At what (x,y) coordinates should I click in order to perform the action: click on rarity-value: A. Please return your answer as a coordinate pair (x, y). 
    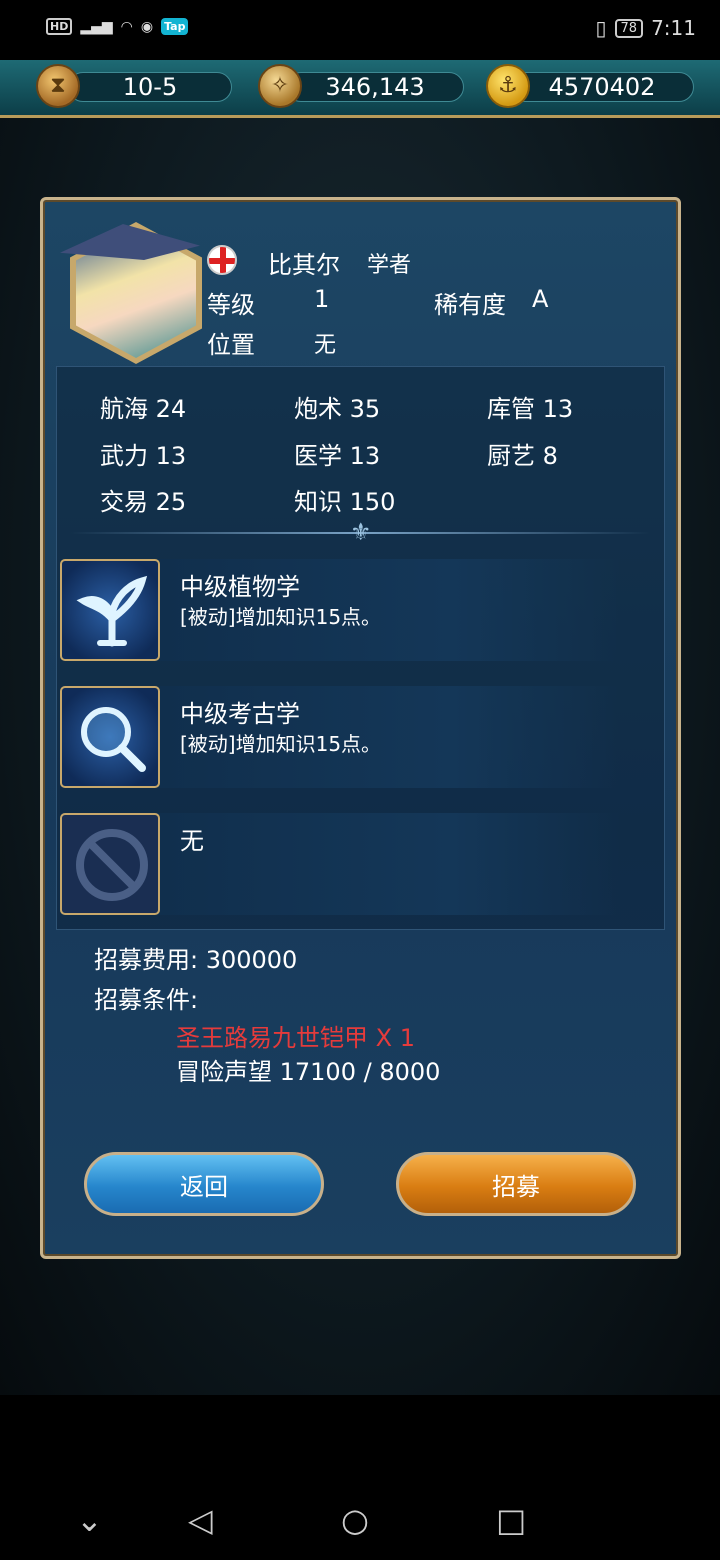
    Looking at the image, I should click on (540, 299).